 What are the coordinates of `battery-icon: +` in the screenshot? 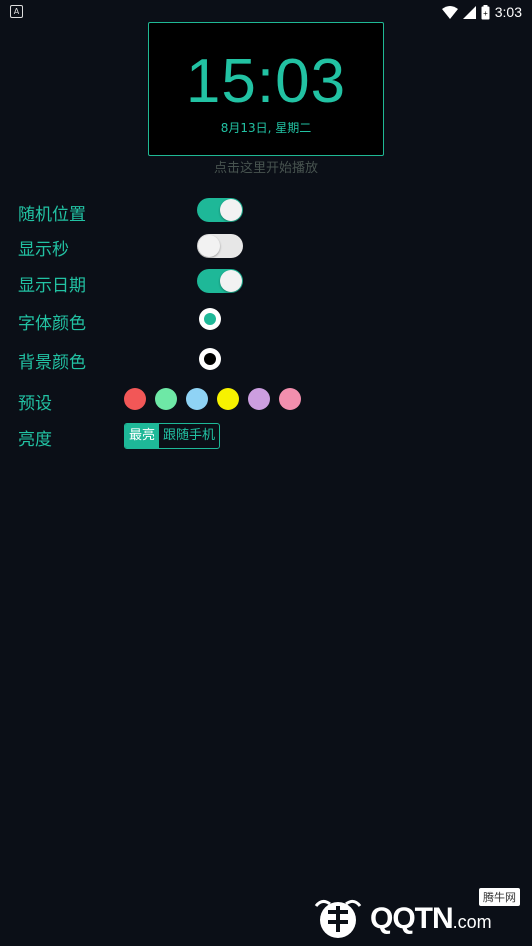 It's located at (485, 11).